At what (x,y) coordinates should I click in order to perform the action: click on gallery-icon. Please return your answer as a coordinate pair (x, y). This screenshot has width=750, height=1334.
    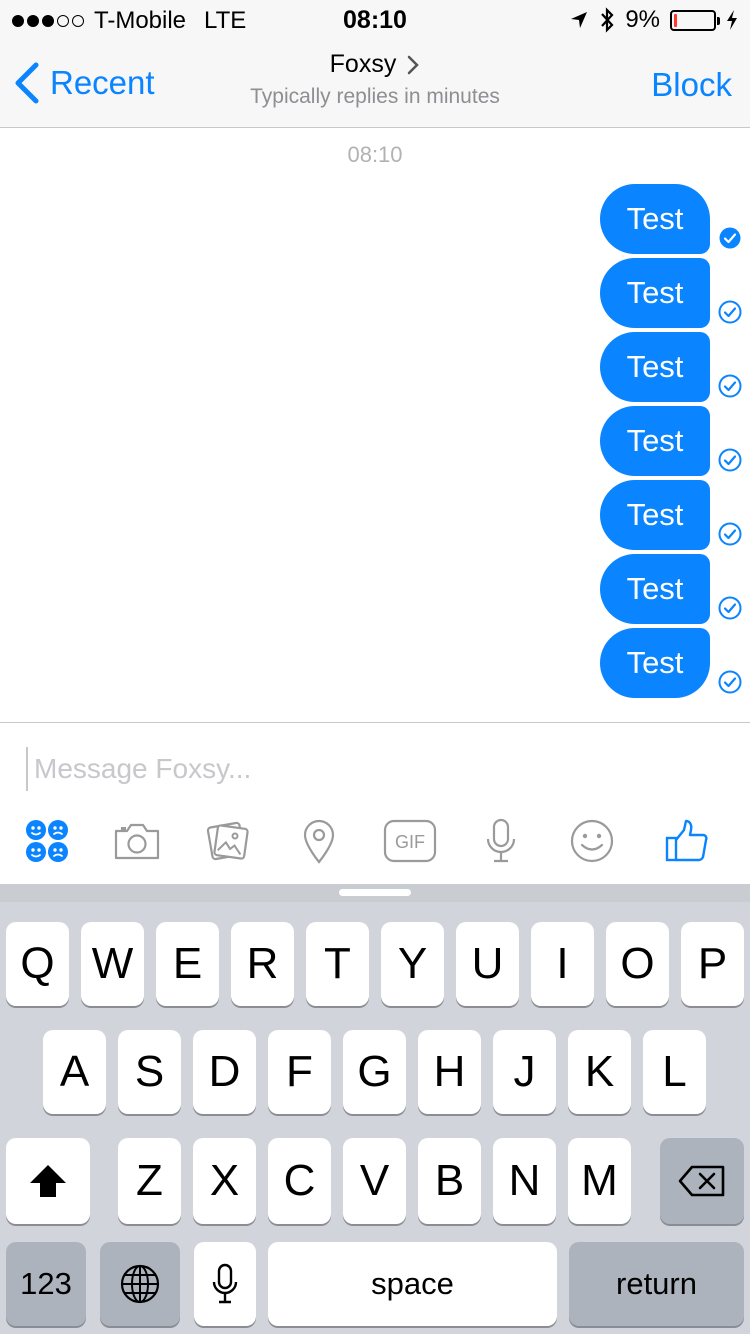
    Looking at the image, I should click on (228, 841).